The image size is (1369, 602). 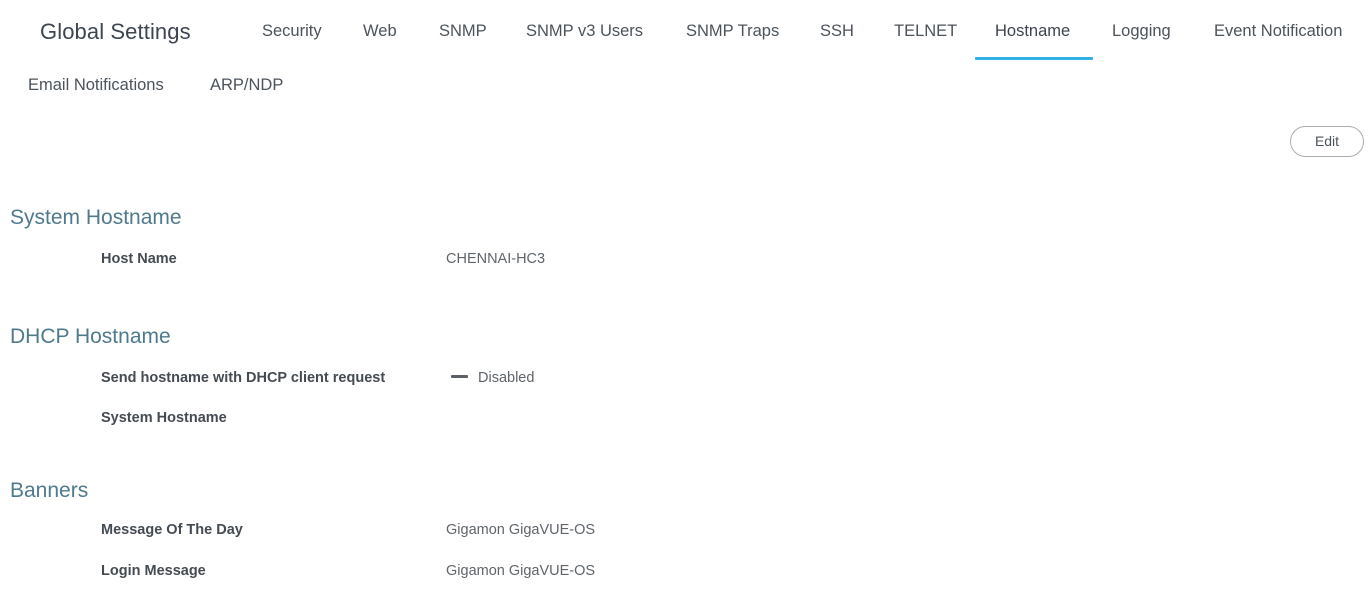 What do you see at coordinates (463, 31) in the screenshot?
I see `tab-snmp: SNMP` at bounding box center [463, 31].